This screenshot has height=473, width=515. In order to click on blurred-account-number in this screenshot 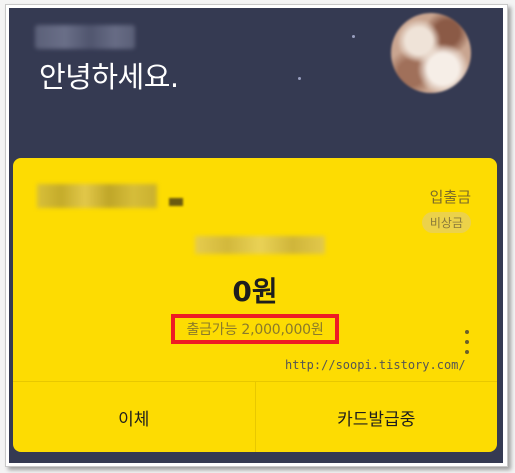, I will do `click(260, 245)`.